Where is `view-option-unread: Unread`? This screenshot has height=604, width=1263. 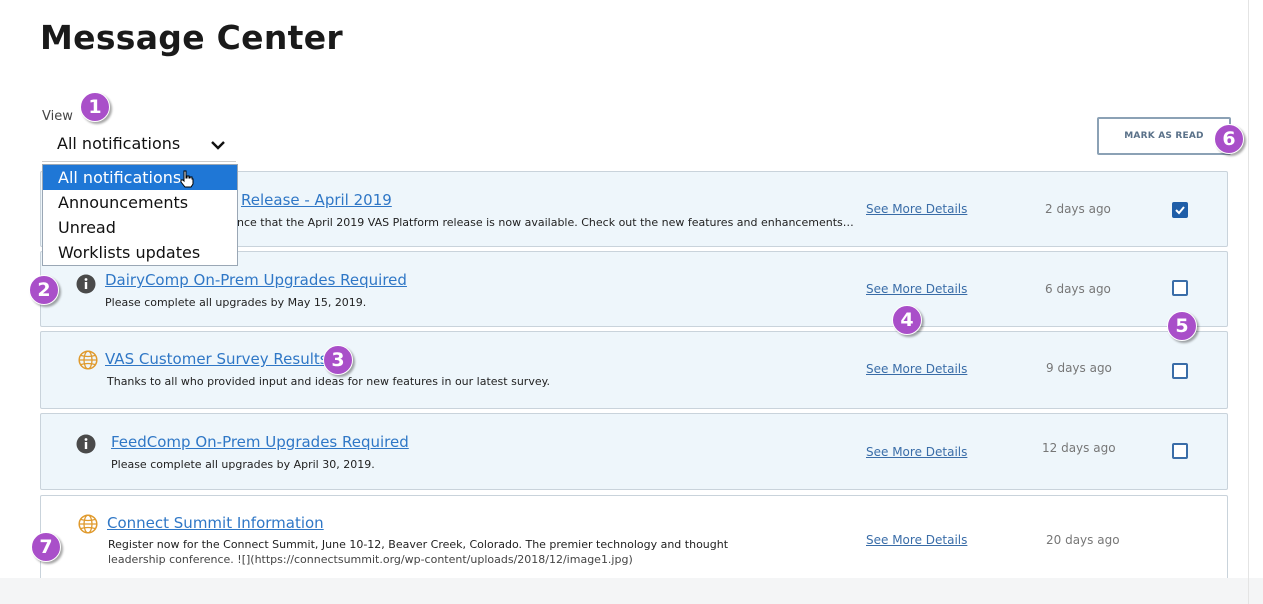 view-option-unread: Unread is located at coordinates (140, 227).